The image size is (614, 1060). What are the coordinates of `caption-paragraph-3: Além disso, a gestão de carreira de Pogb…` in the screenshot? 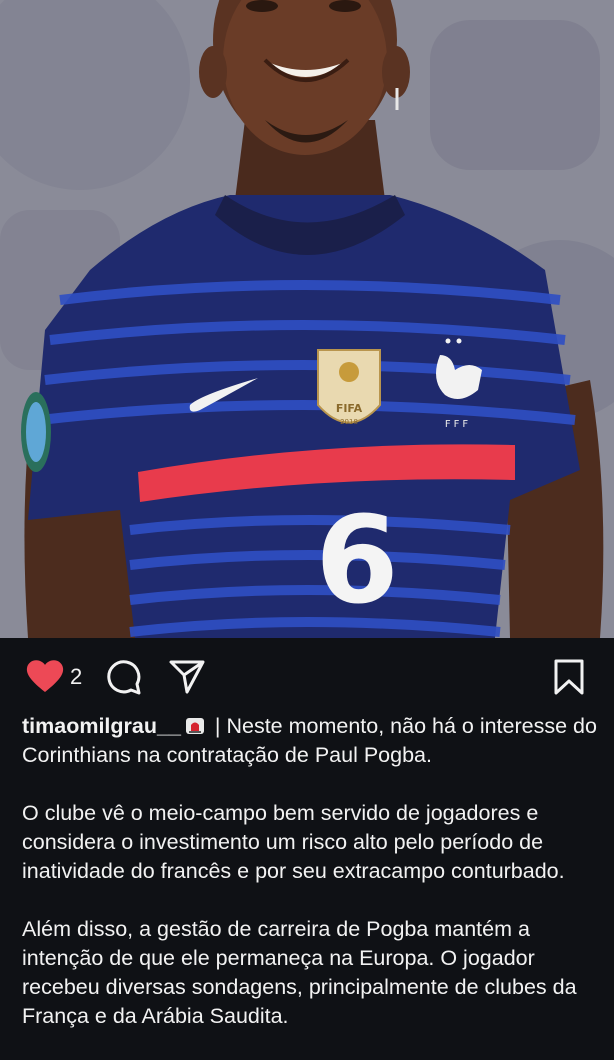 It's located at (299, 972).